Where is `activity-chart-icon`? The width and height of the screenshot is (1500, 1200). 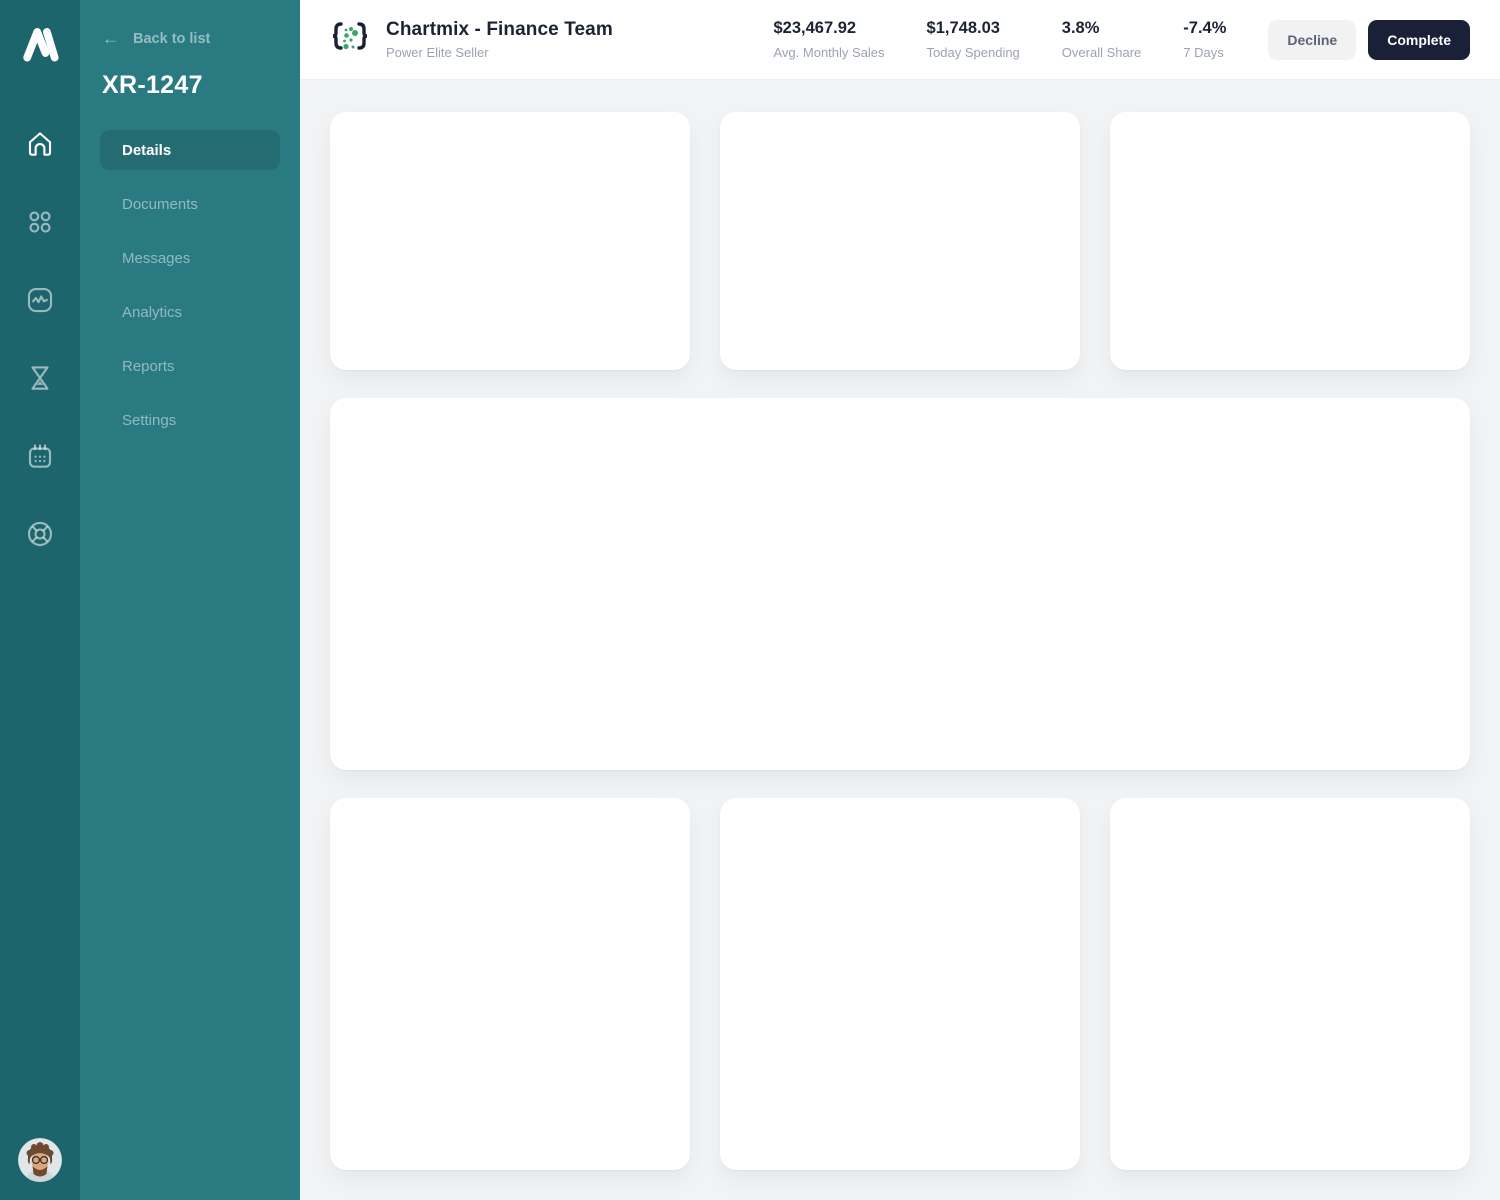 activity-chart-icon is located at coordinates (40, 300).